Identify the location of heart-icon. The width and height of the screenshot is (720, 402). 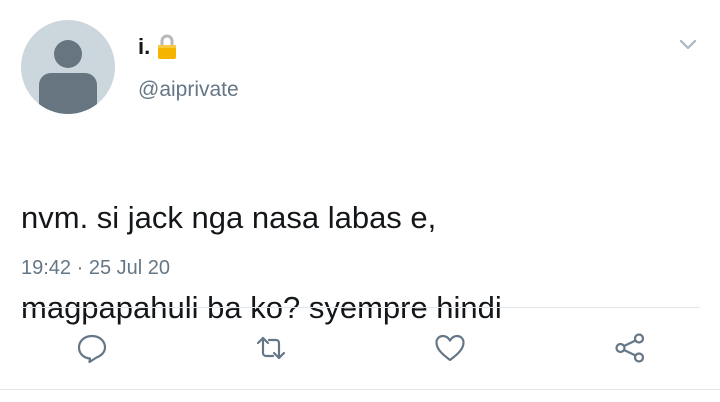
(450, 348).